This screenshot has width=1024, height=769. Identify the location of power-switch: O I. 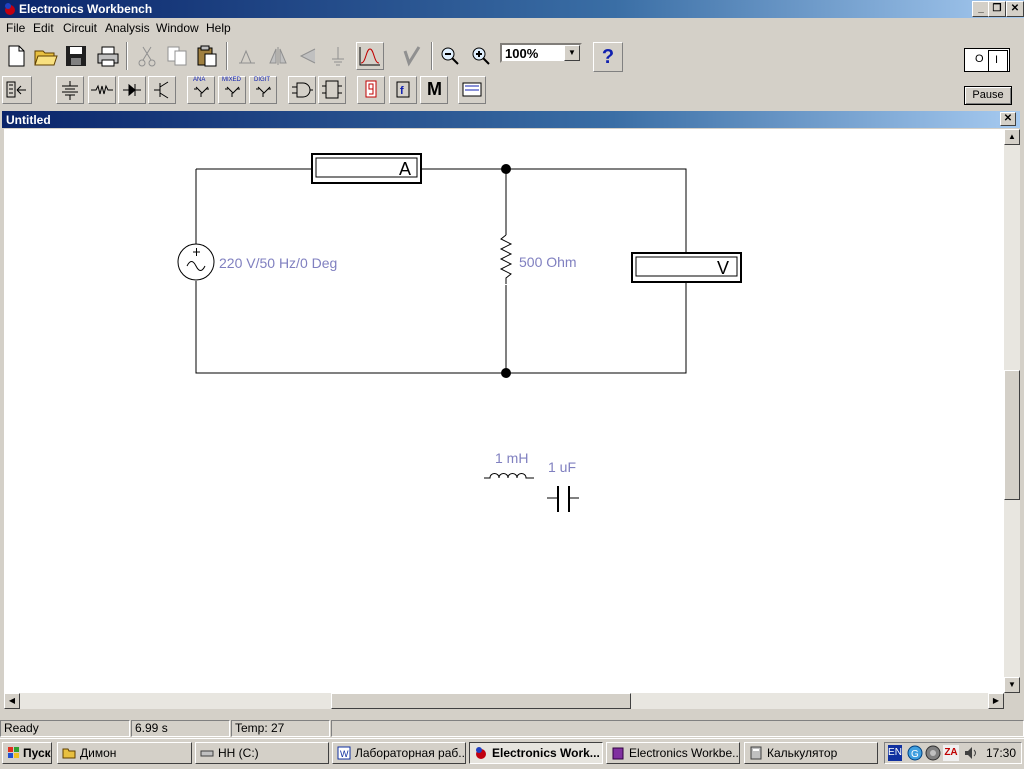
(987, 60).